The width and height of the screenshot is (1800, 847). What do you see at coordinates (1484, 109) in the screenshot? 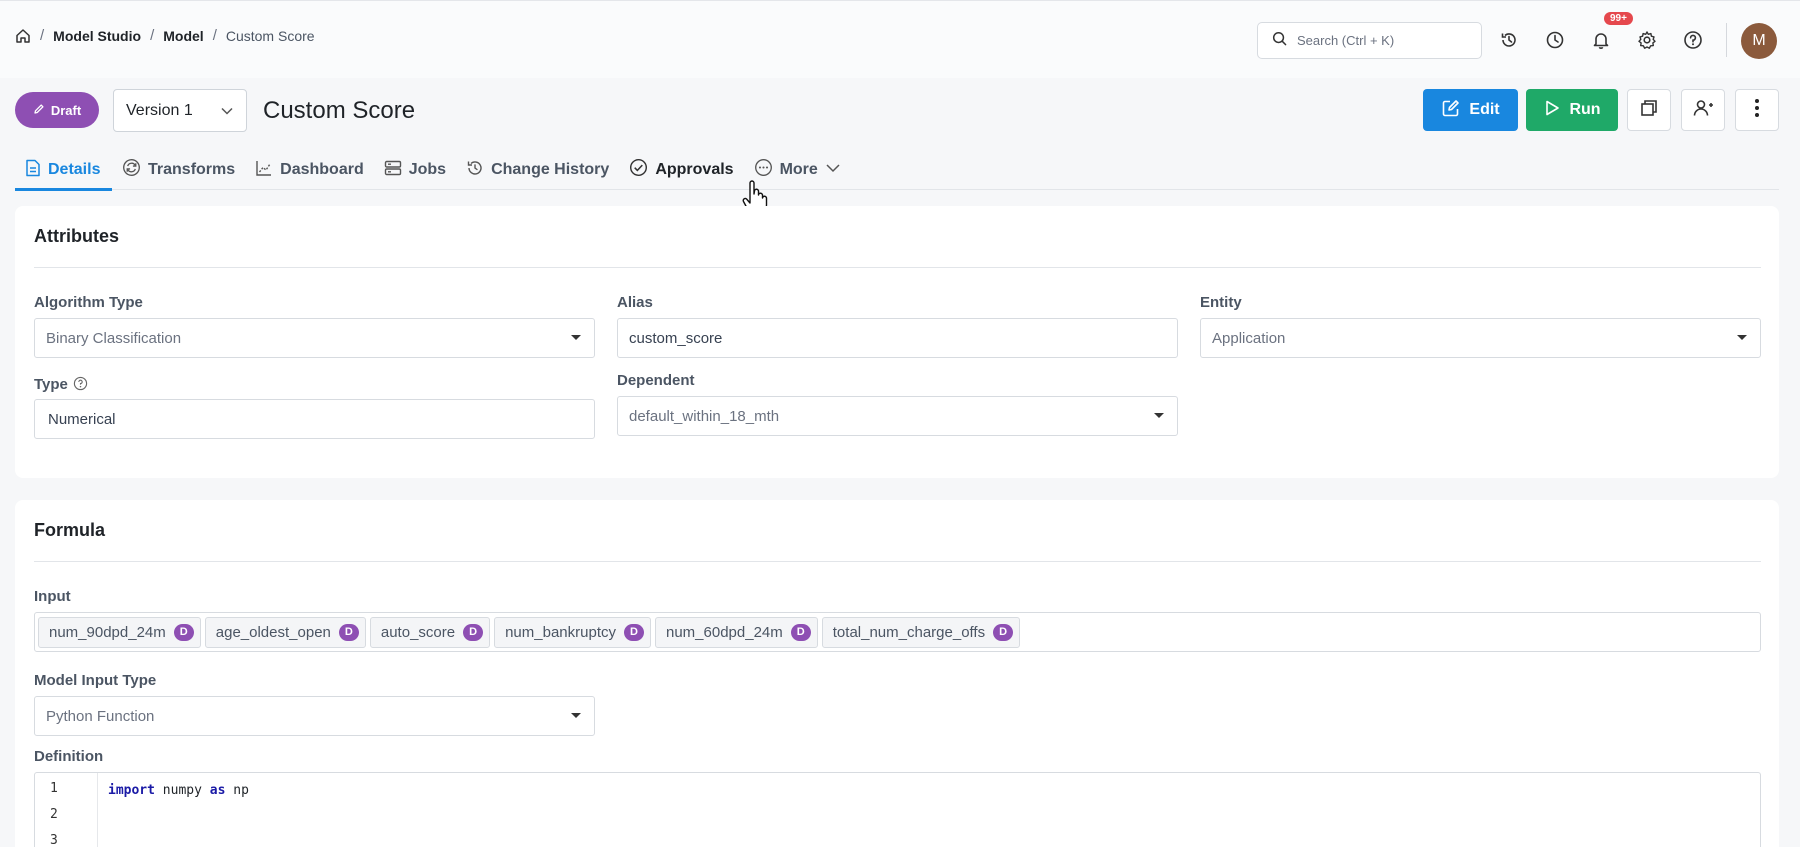
I see `edit-label: Edit` at bounding box center [1484, 109].